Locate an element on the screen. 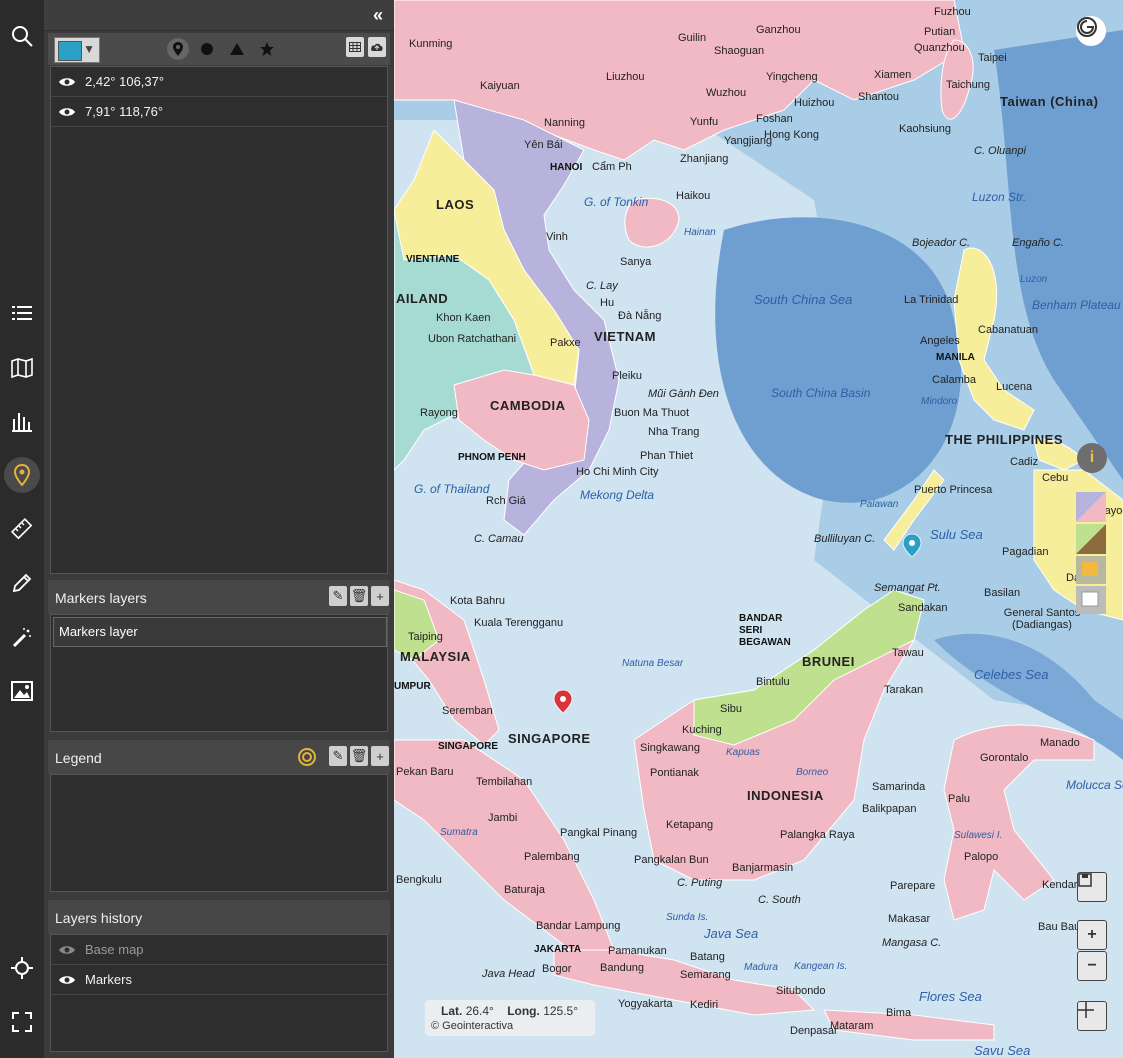  city-label: Bandung is located at coordinates (622, 968).